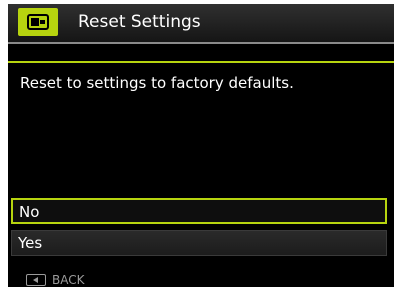 The width and height of the screenshot is (400, 289). What do you see at coordinates (139, 22) in the screenshot?
I see `page-title: Reset Settings` at bounding box center [139, 22].